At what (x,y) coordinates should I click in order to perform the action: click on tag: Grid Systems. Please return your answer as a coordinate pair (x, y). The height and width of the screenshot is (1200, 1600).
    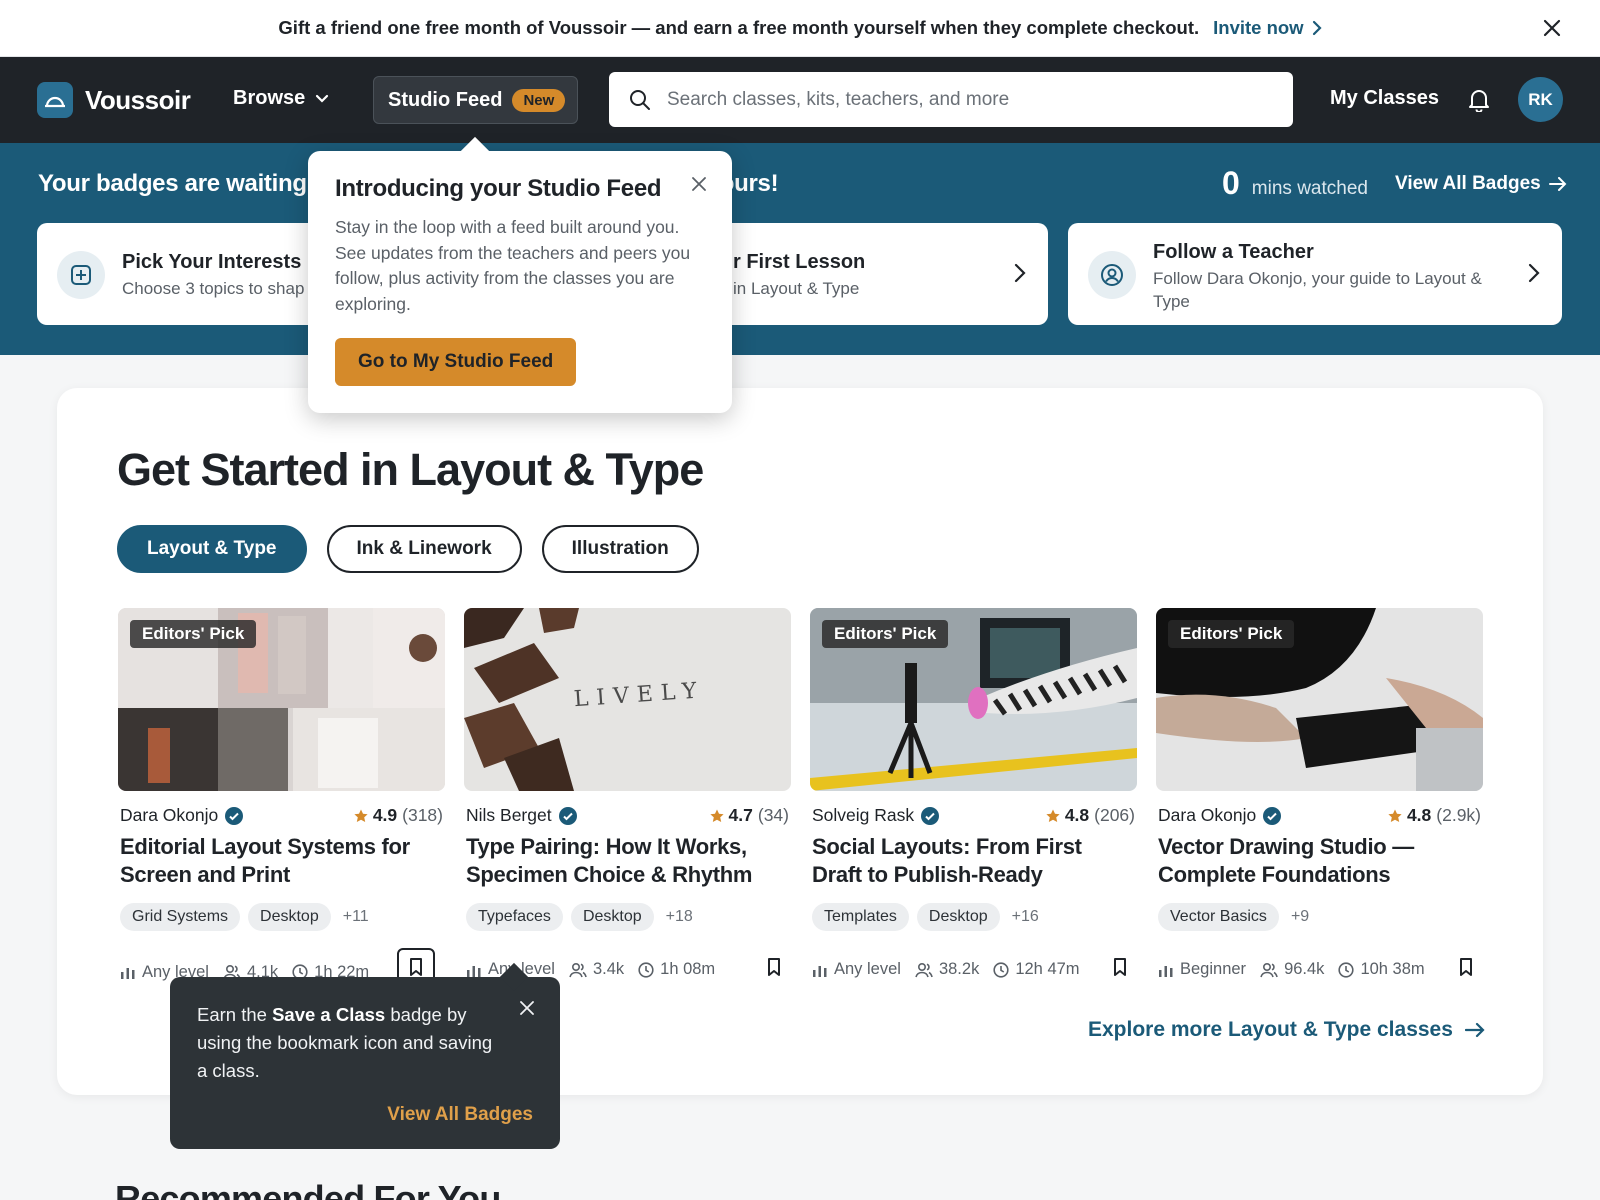
    Looking at the image, I should click on (180, 917).